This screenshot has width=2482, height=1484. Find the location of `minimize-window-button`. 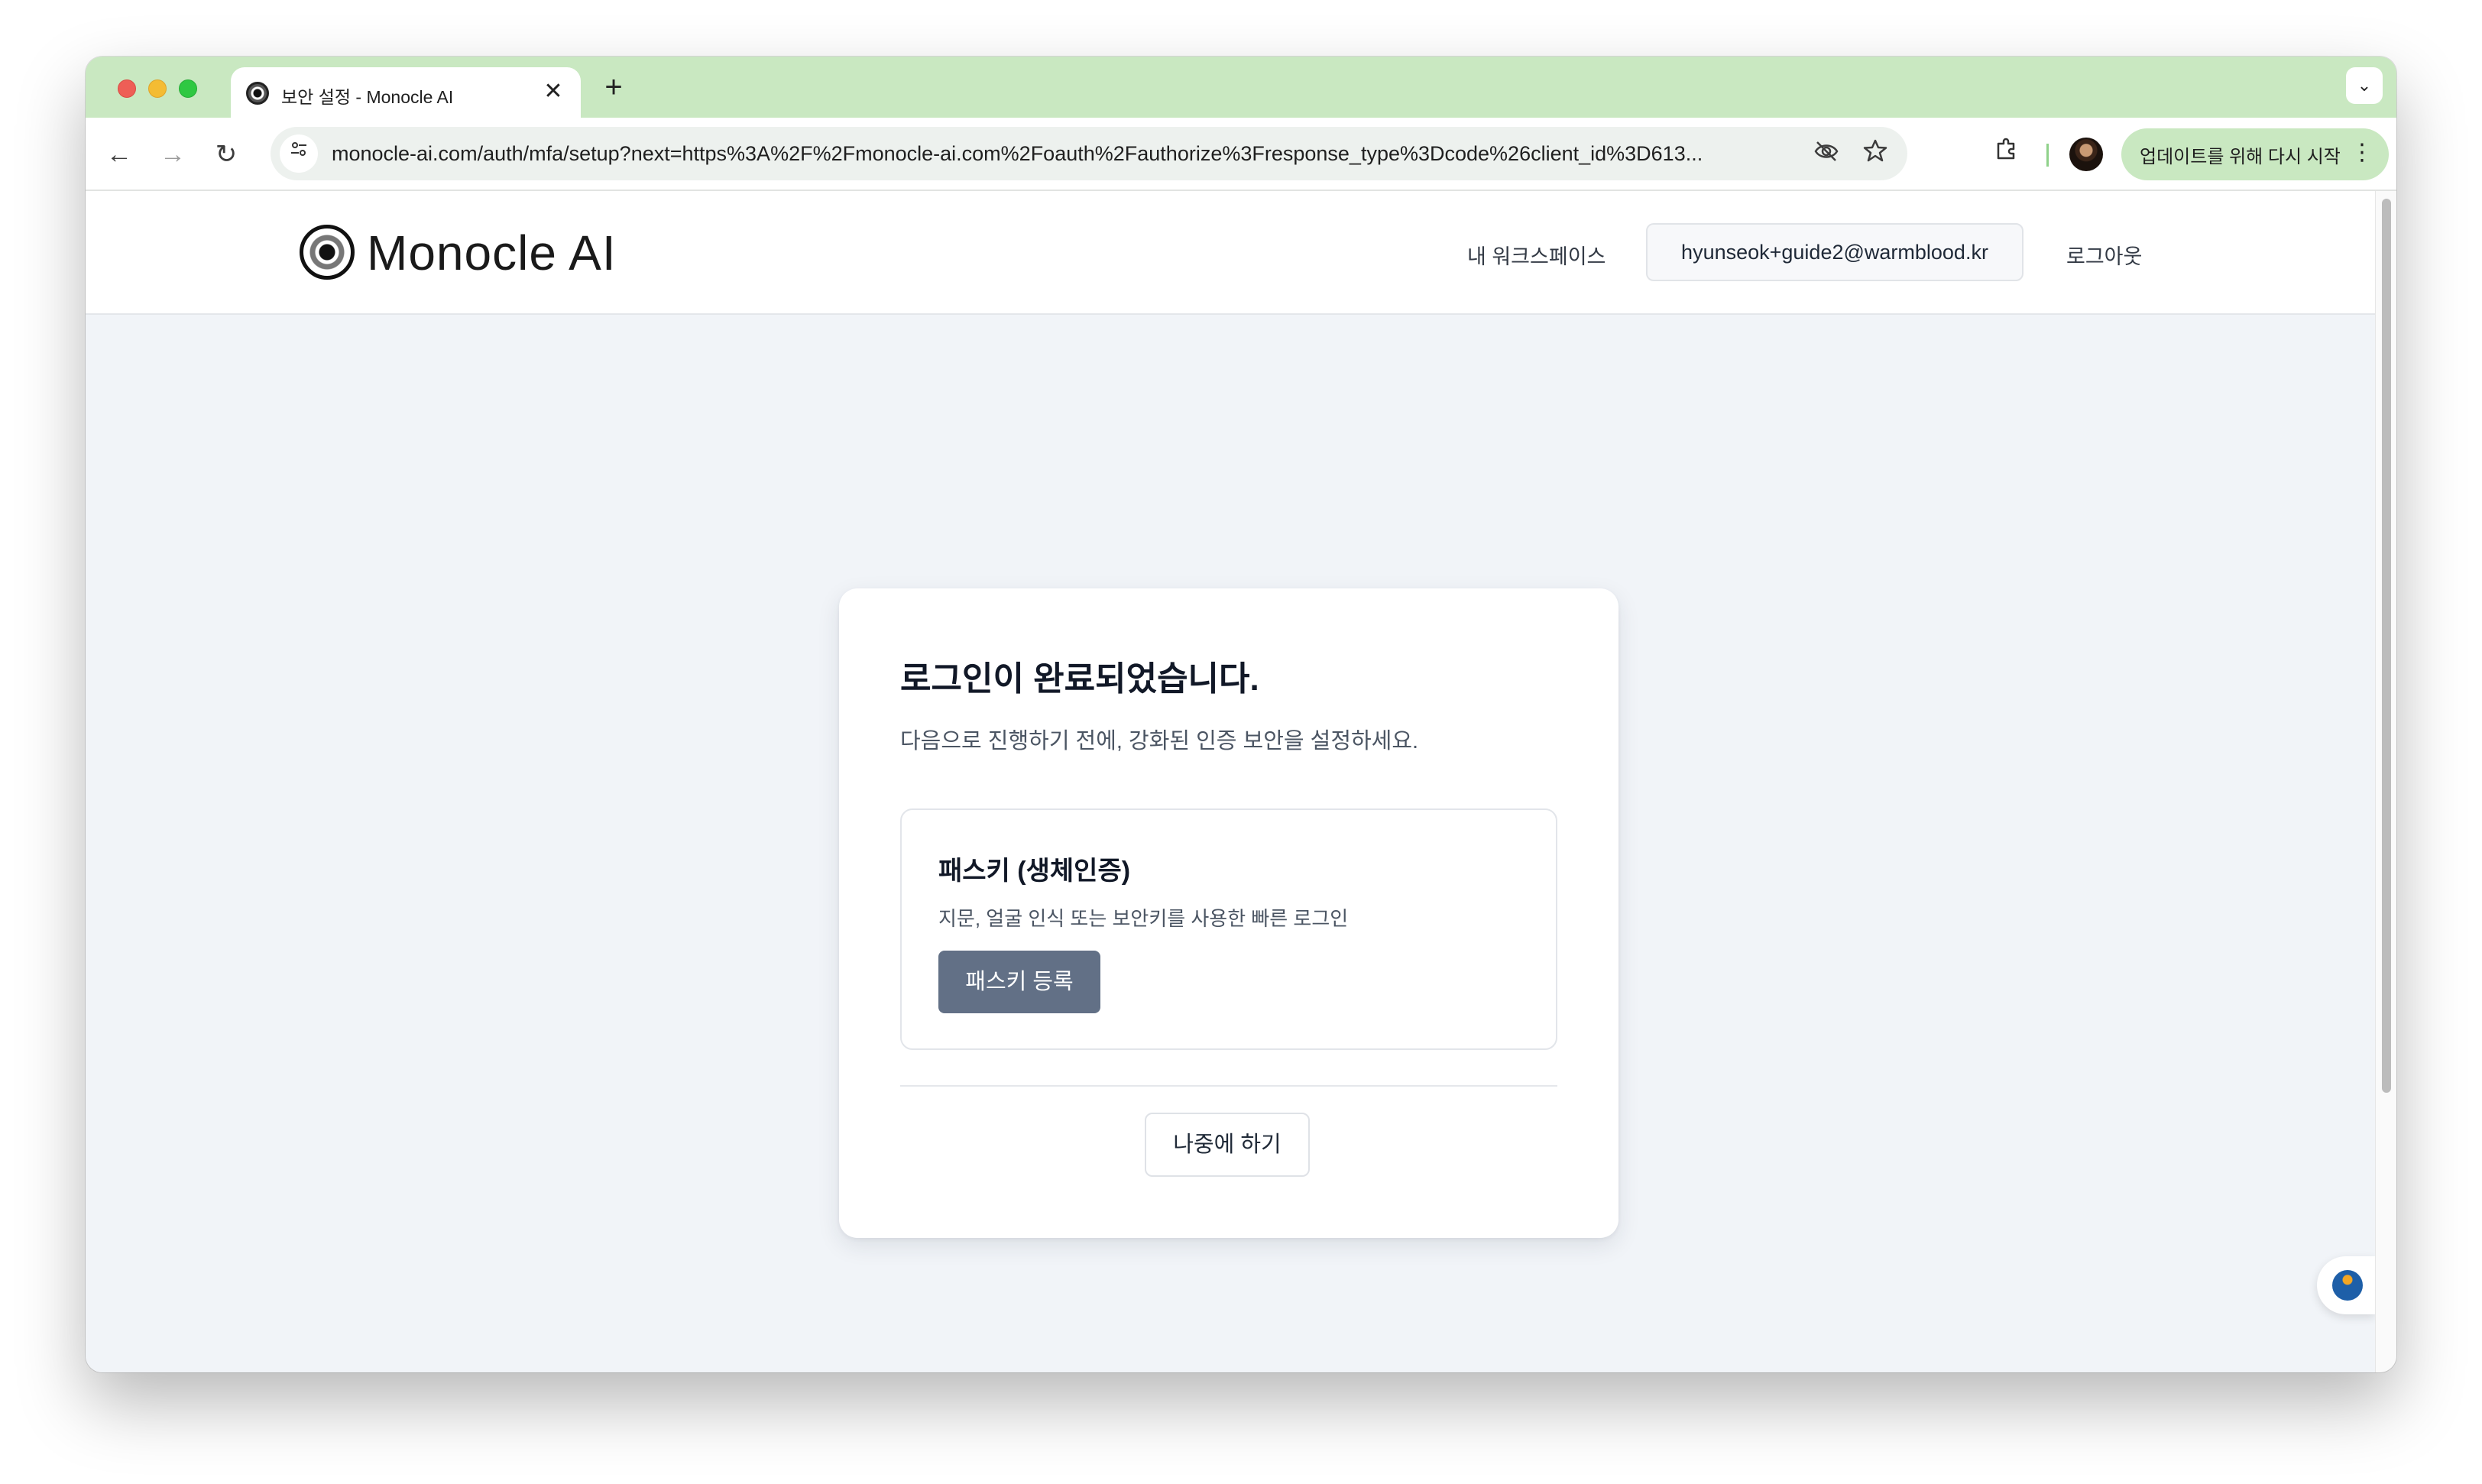

minimize-window-button is located at coordinates (157, 89).